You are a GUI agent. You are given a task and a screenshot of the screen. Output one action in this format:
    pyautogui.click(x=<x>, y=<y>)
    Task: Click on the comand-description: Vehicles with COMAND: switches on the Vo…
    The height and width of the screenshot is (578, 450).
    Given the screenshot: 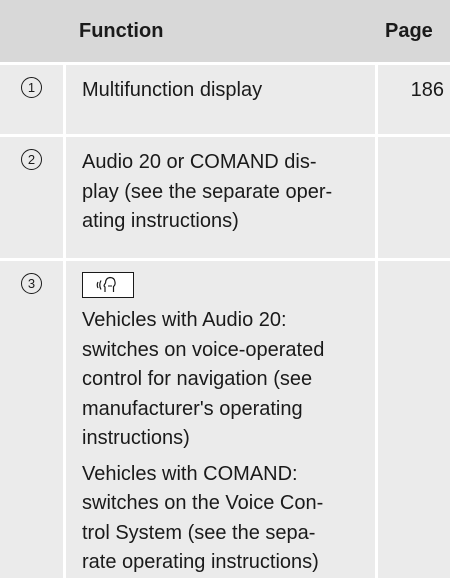 What is the action you would take?
    pyautogui.click(x=203, y=518)
    